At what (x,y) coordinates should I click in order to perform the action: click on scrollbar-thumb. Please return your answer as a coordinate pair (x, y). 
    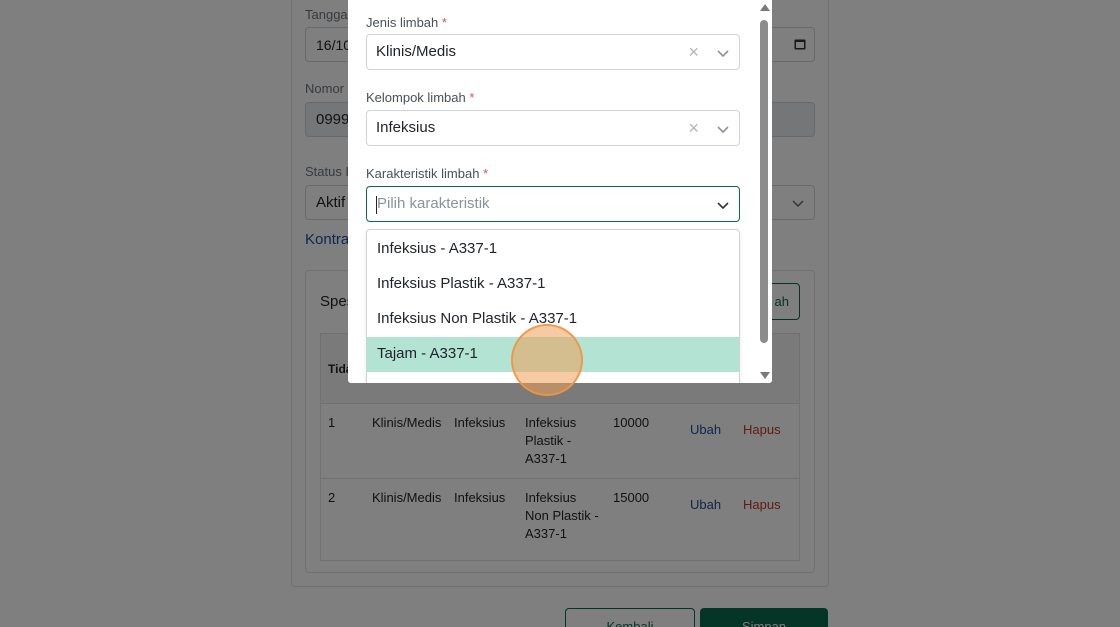
    Looking at the image, I should click on (764, 181).